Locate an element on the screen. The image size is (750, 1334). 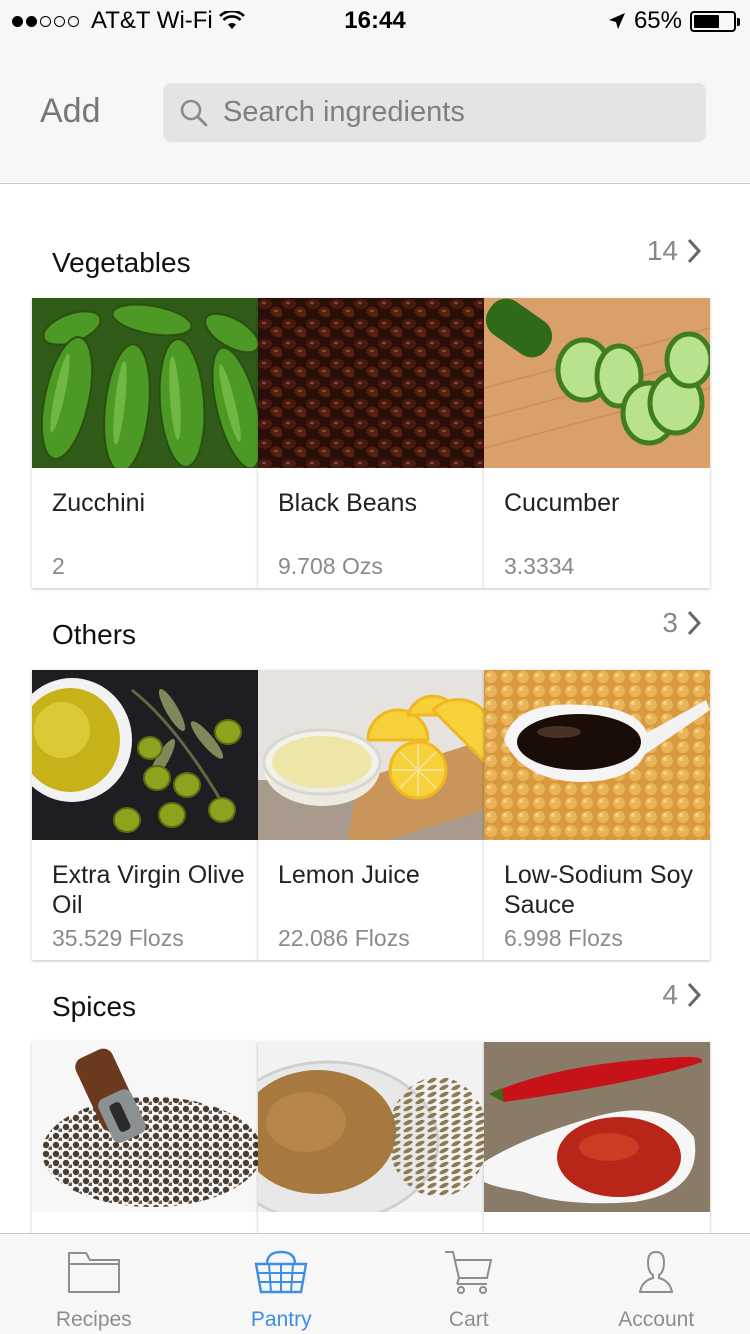
search-bar: Search ingredients is located at coordinates (434, 112).